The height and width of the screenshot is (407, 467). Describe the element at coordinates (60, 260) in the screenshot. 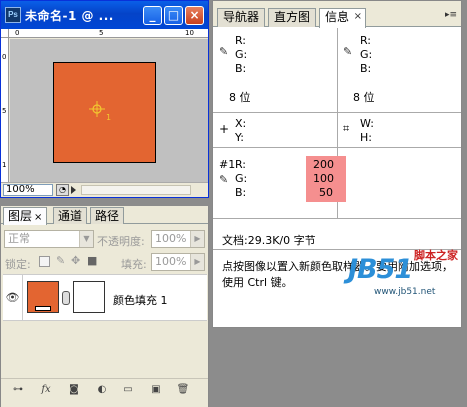

I see `lock-paint-icon: ✎` at that location.